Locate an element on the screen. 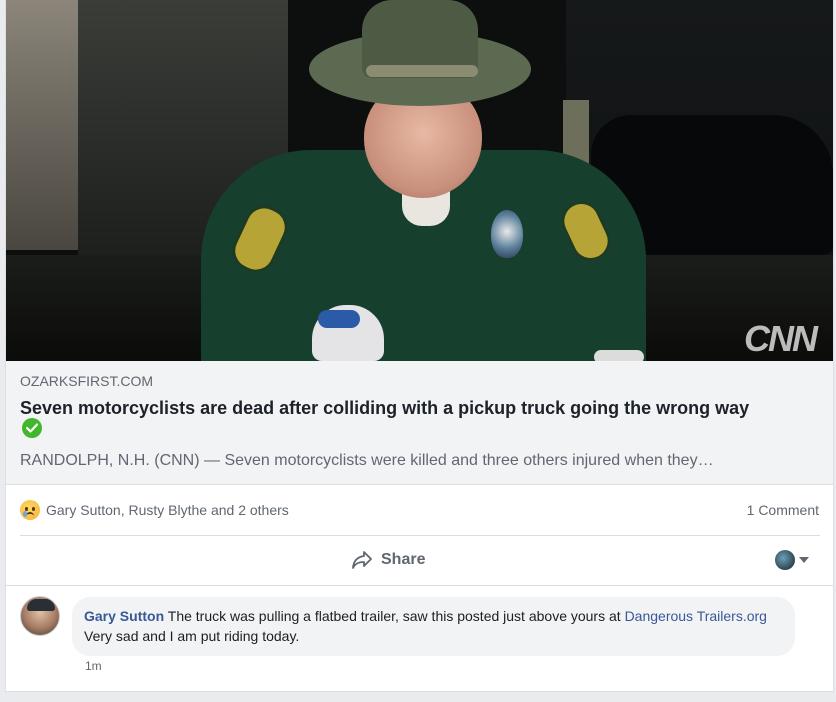  link-domain: OZARKSFIRST.COM is located at coordinates (87, 381).